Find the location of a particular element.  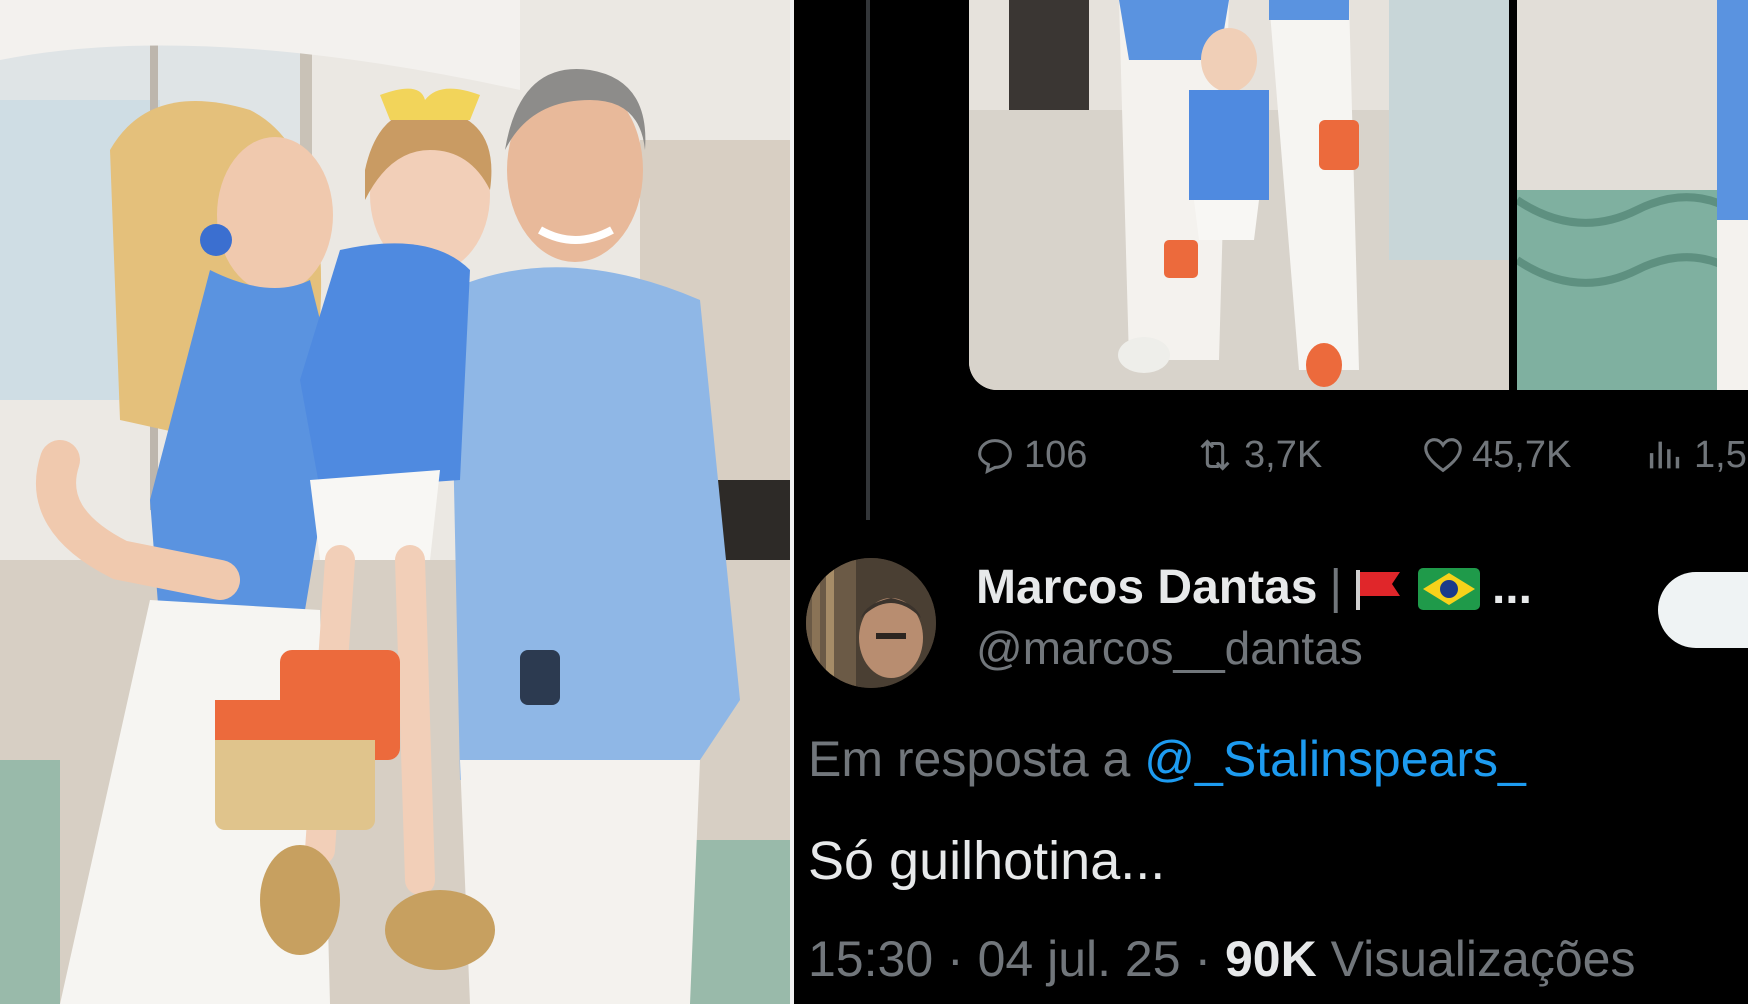

tweet-views-label: Visualizações is located at coordinates (1483, 959).